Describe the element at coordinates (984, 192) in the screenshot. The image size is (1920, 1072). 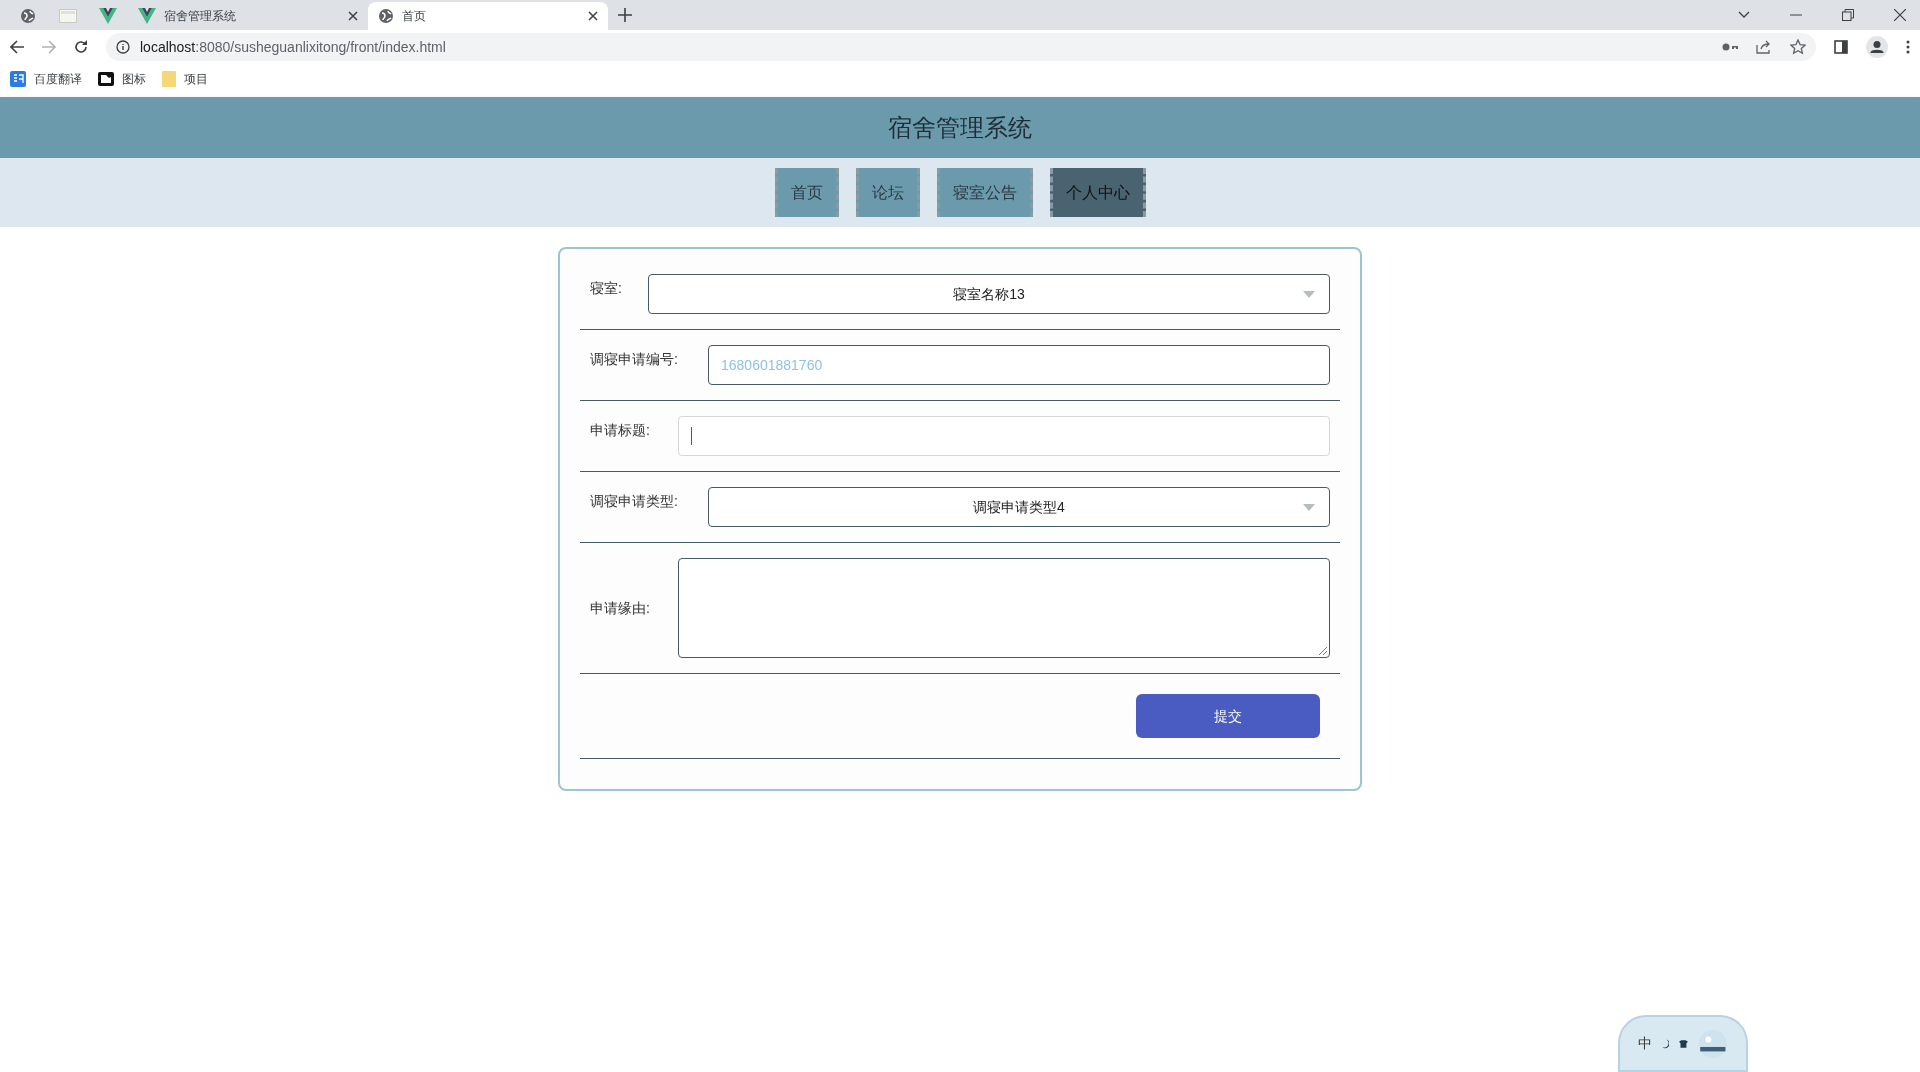
I see `nav-tab: 寝室公告` at that location.